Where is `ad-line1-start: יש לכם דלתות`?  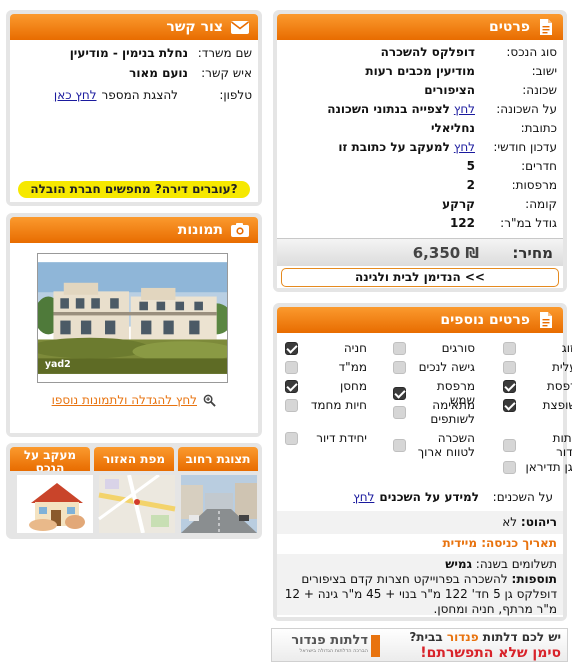
ad-line1-start: יש לכם דלתות is located at coordinates (519, 637).